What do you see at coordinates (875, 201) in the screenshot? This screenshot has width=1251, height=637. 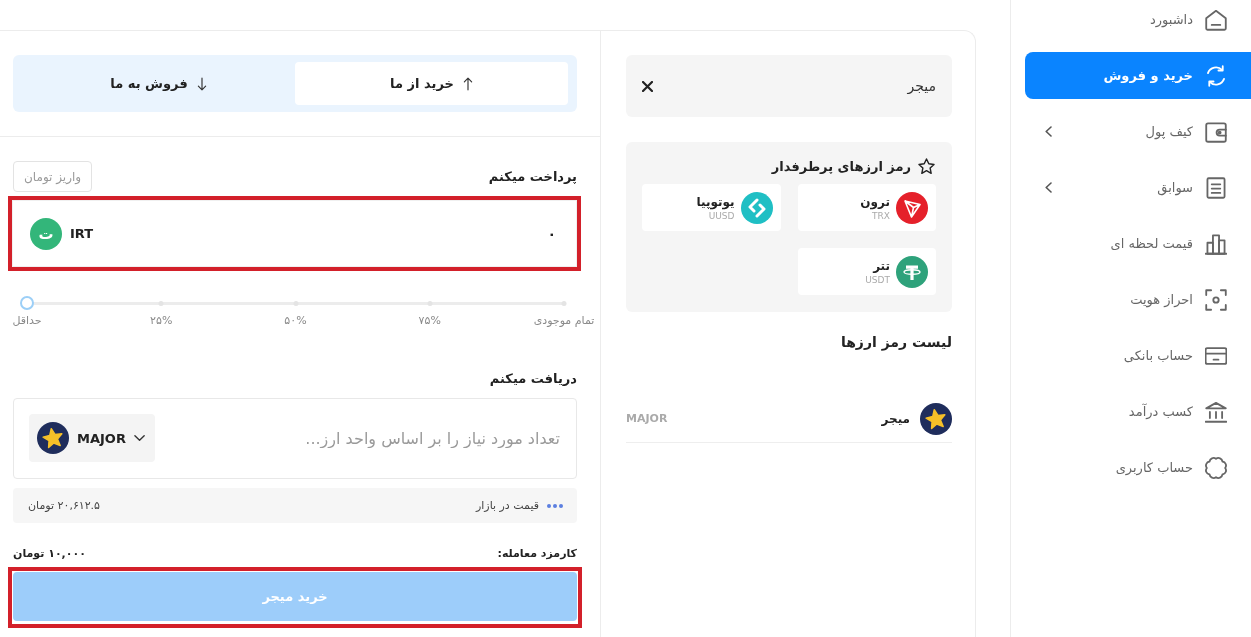 I see `coin-name: ترون` at bounding box center [875, 201].